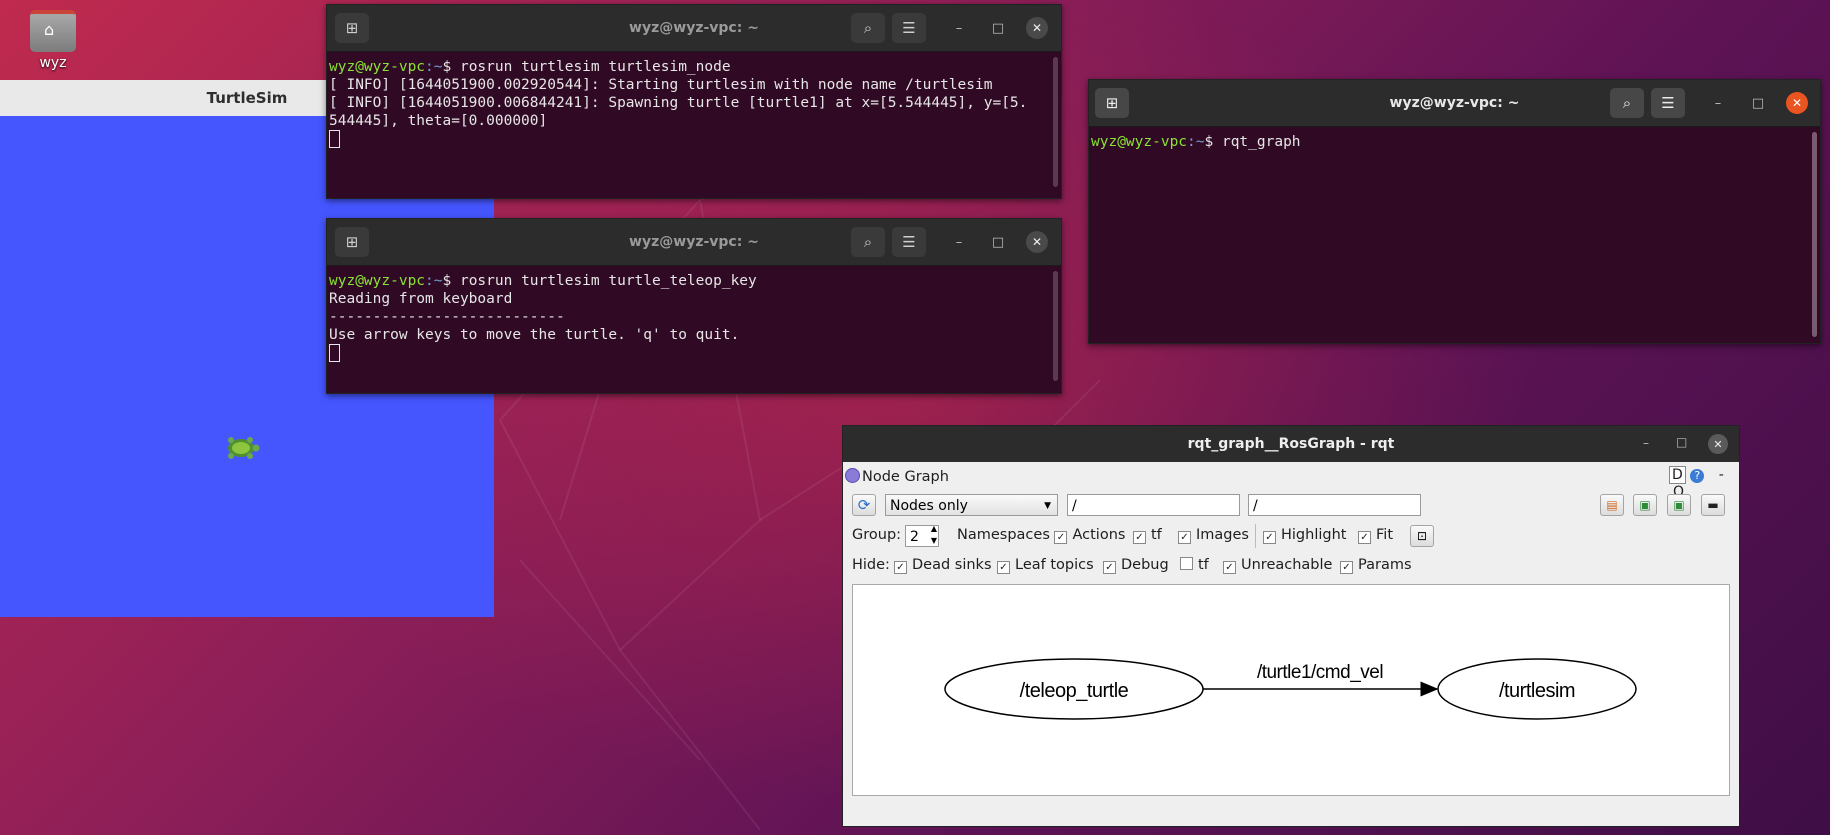 This screenshot has height=835, width=1830. What do you see at coordinates (586, 67) in the screenshot?
I see `command-text: $ rosrun turtlesim turtlesim_node` at bounding box center [586, 67].